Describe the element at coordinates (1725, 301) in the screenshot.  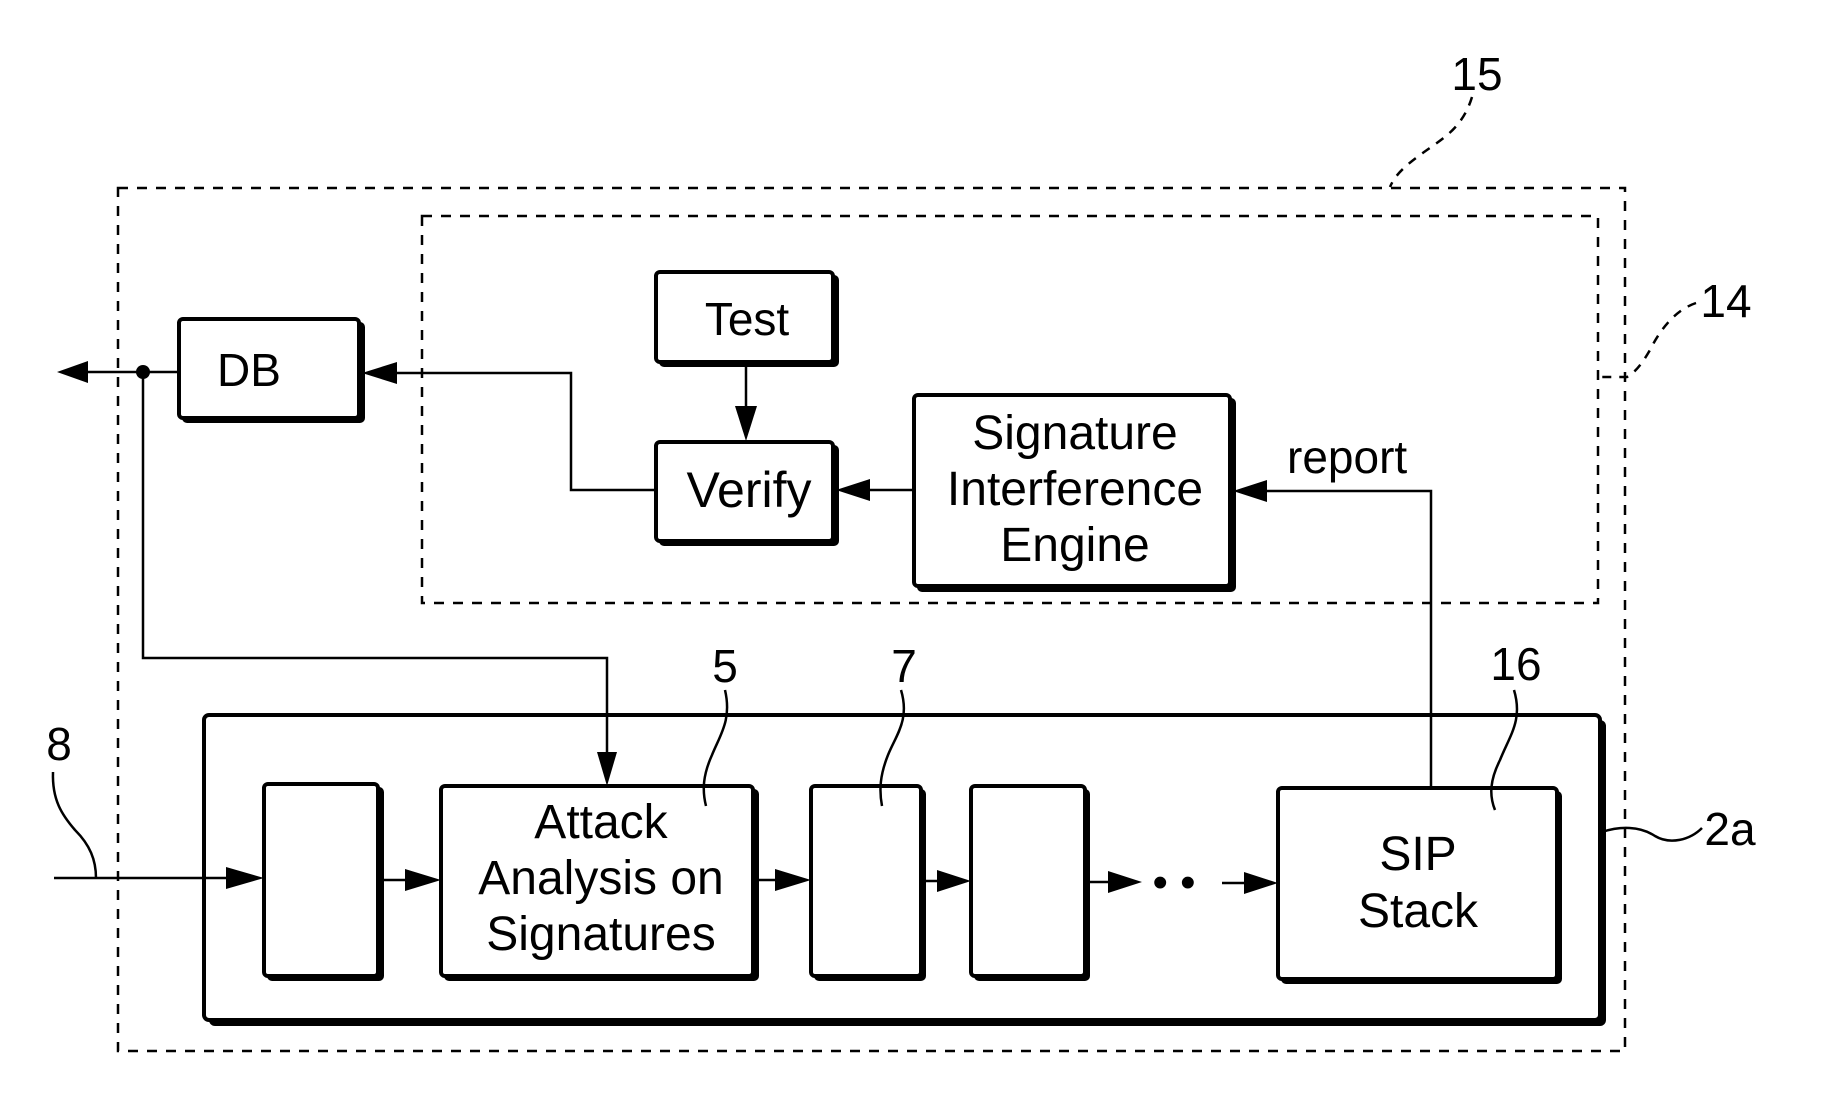
I see `ref-14: 14` at that location.